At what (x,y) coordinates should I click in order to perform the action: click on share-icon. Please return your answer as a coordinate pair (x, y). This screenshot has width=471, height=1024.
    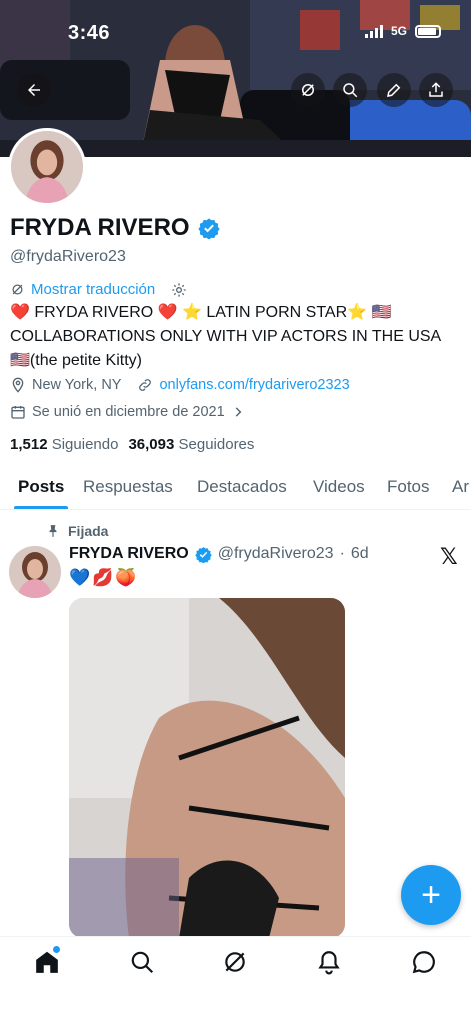
    Looking at the image, I should click on (436, 89).